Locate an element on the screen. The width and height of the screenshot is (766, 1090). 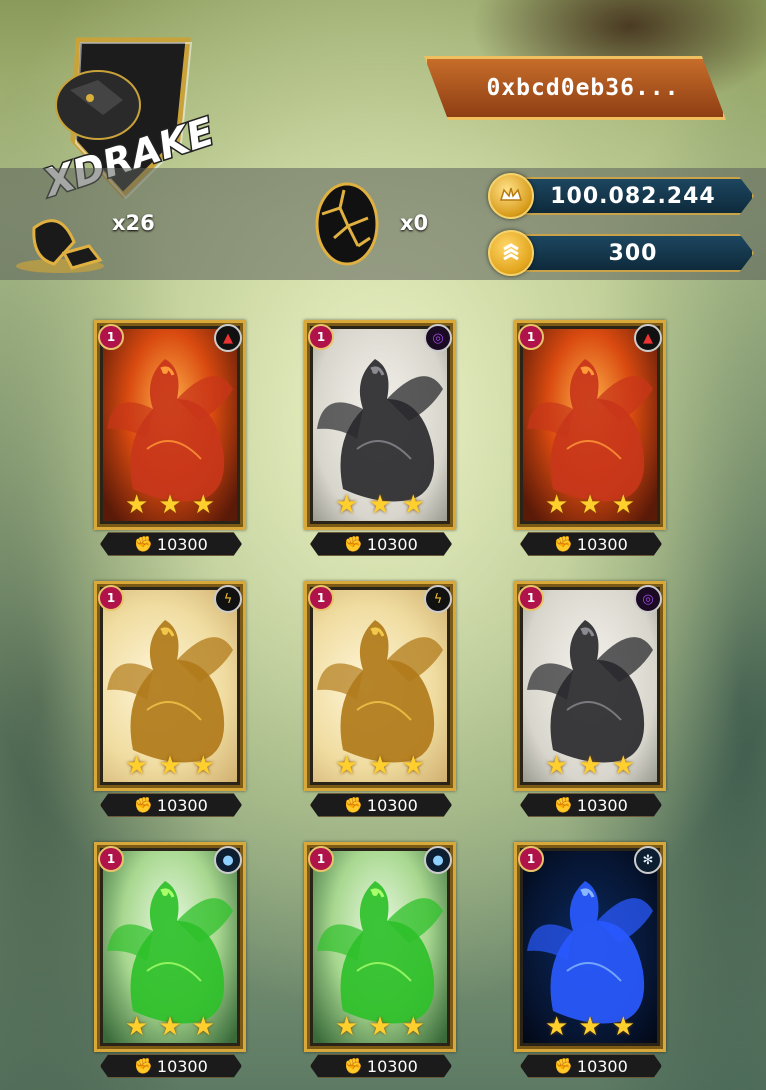
ice-element-icon: ✻ is located at coordinates (648, 860).